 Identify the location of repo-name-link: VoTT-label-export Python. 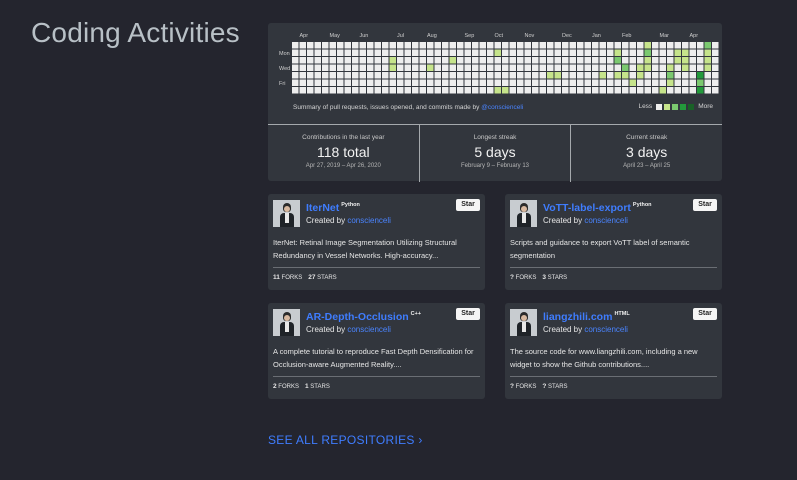
(597, 208).